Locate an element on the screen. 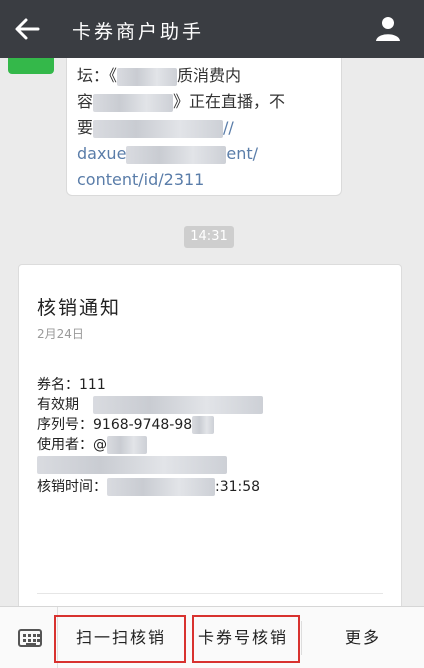  field-value: :31:58 is located at coordinates (238, 487).